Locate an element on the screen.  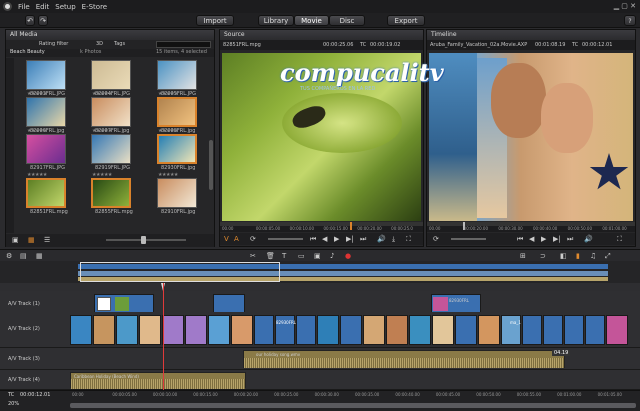
thumb-size-slider is located at coordinates (146, 240).